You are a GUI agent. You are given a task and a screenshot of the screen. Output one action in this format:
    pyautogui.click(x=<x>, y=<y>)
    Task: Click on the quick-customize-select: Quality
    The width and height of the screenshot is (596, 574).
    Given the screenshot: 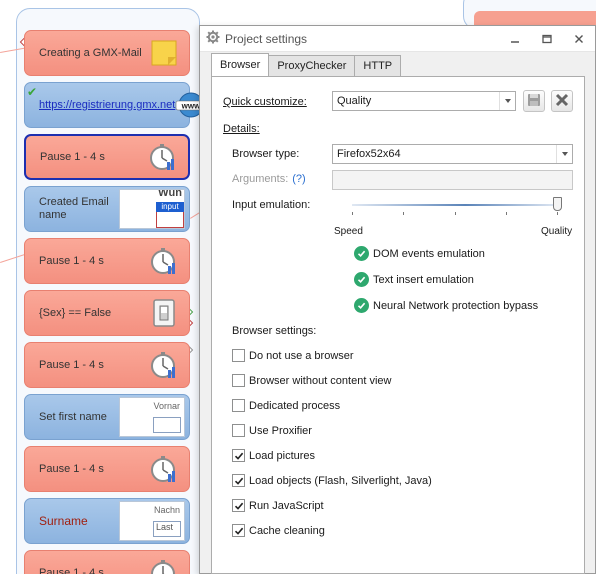 What is the action you would take?
    pyautogui.click(x=424, y=101)
    